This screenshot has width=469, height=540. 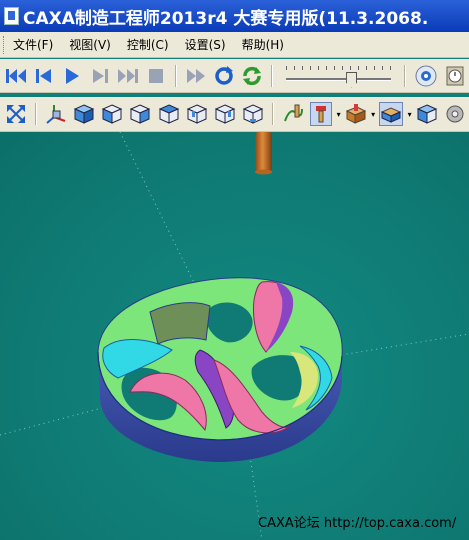 I want to click on fit-view-icon, so click(x=16, y=114).